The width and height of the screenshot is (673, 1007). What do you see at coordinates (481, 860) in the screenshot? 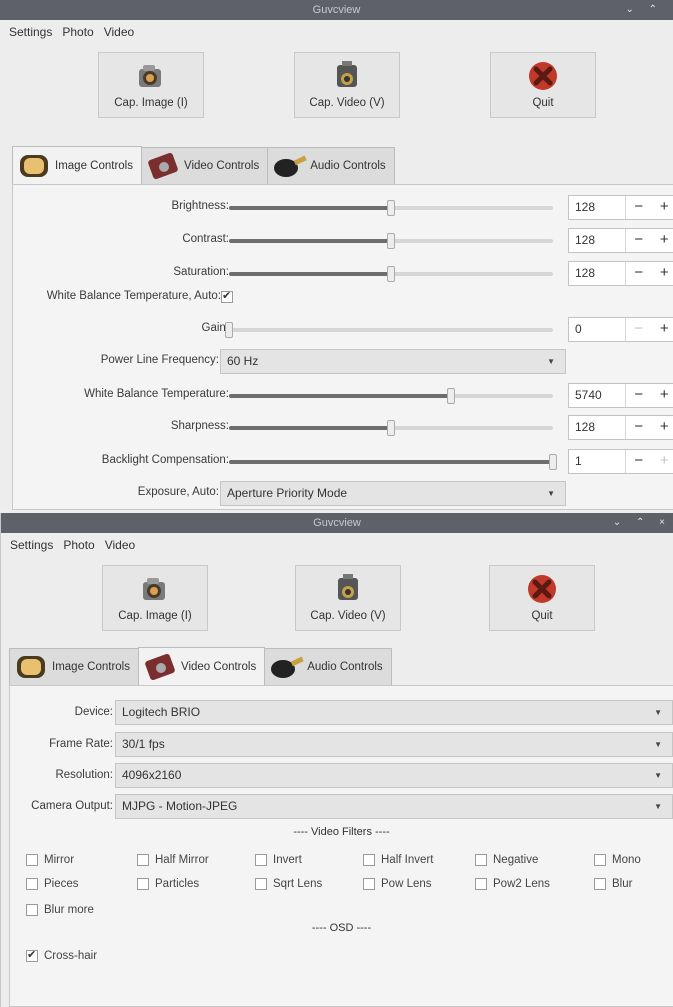
I see `filter-negative-checkbox` at bounding box center [481, 860].